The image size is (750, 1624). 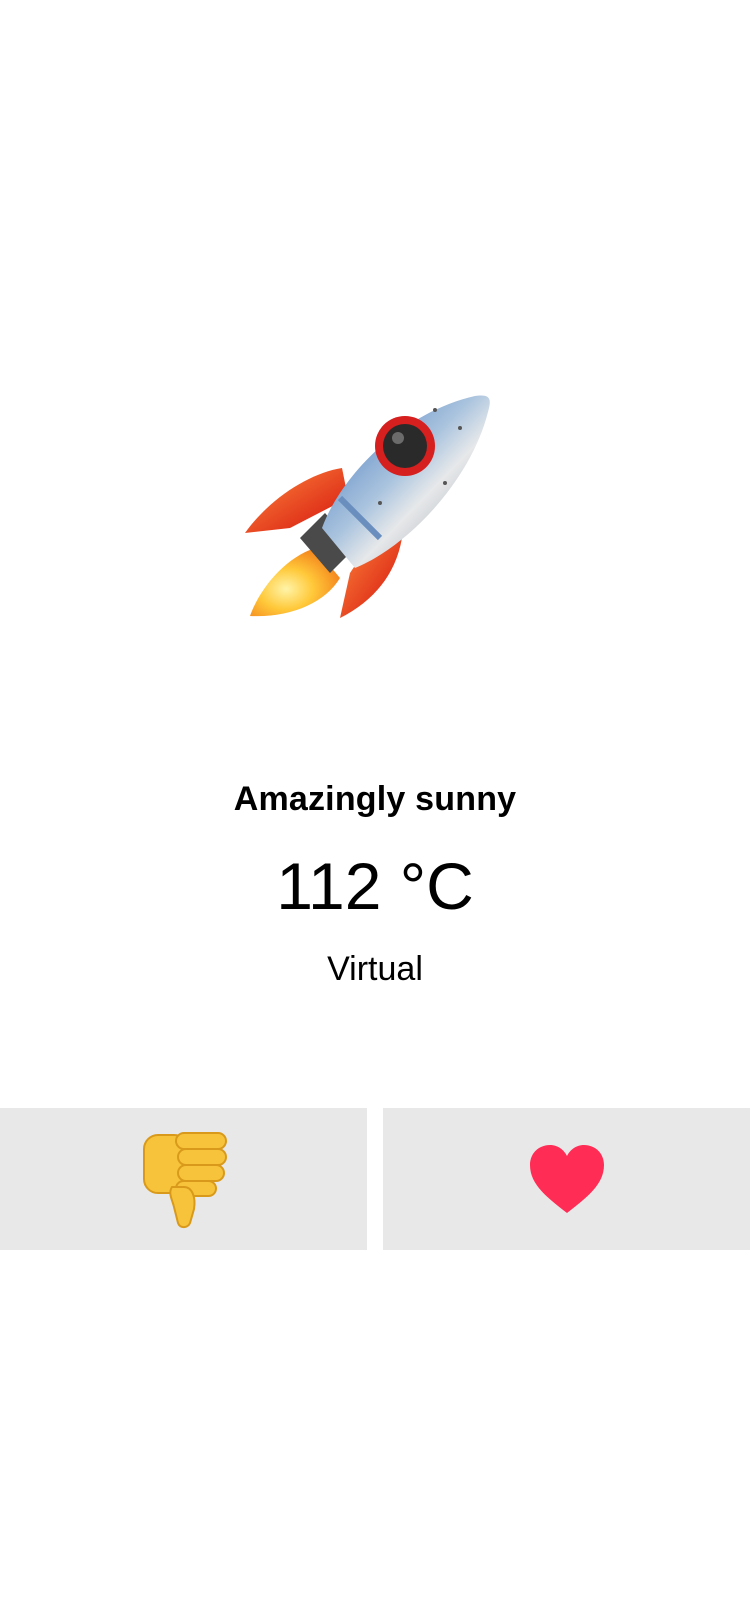 I want to click on dislike-button, so click(x=183, y=1179).